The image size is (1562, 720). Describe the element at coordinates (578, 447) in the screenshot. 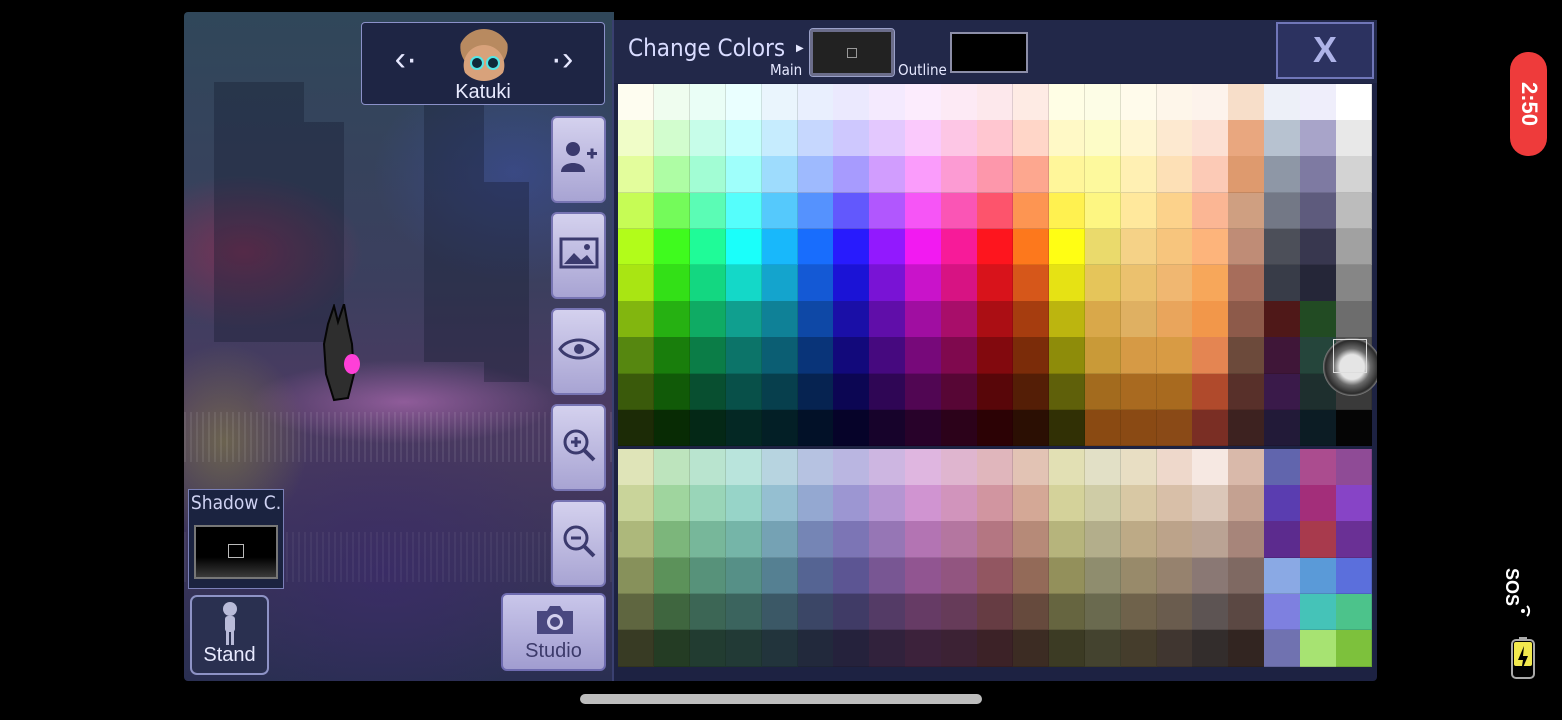

I see `zoom-in-button` at that location.